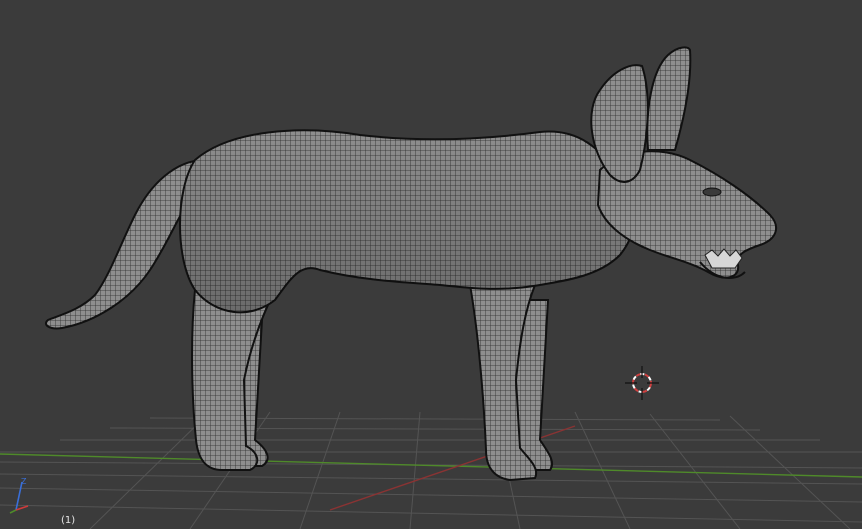 The width and height of the screenshot is (862, 529). I want to click on gizmo-z-label: Z, so click(24, 481).